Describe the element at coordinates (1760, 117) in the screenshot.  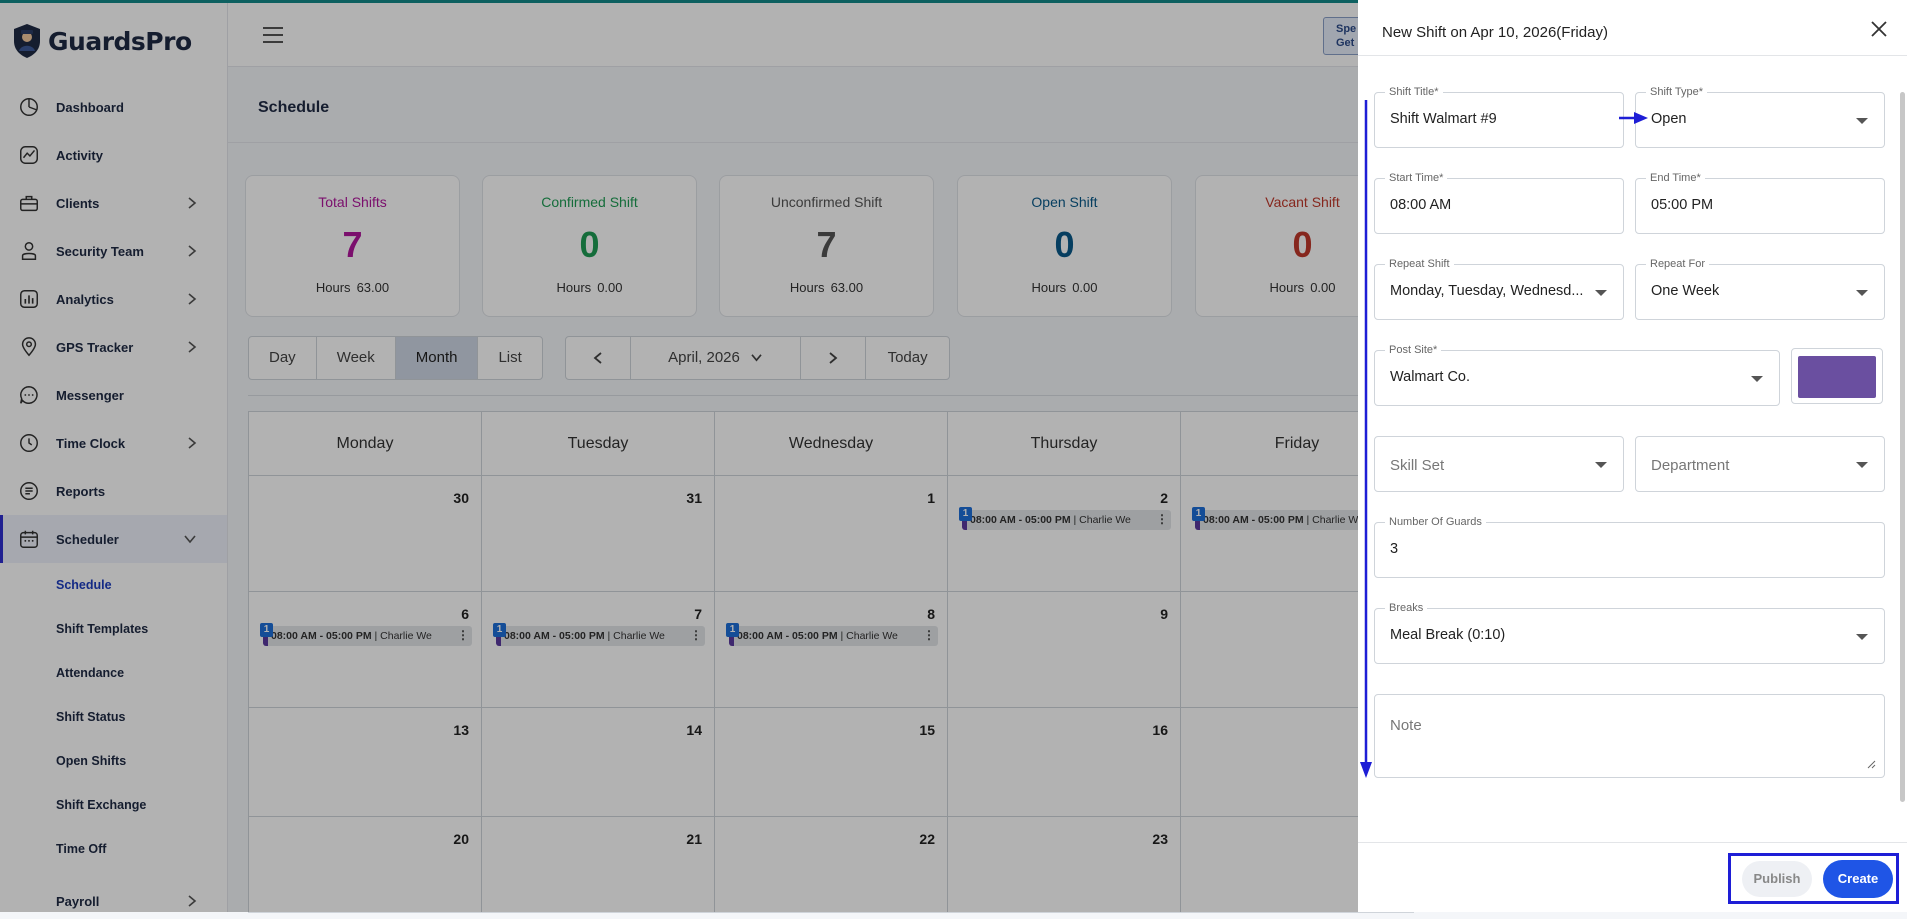
I see `shift-type-select: Shift Type* Open` at that location.